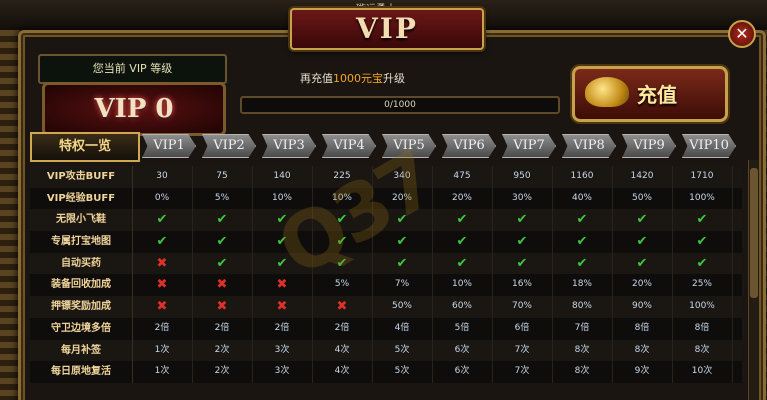 The height and width of the screenshot is (400, 767). What do you see at coordinates (702, 177) in the screenshot?
I see `table-cell: 1710` at bounding box center [702, 177].